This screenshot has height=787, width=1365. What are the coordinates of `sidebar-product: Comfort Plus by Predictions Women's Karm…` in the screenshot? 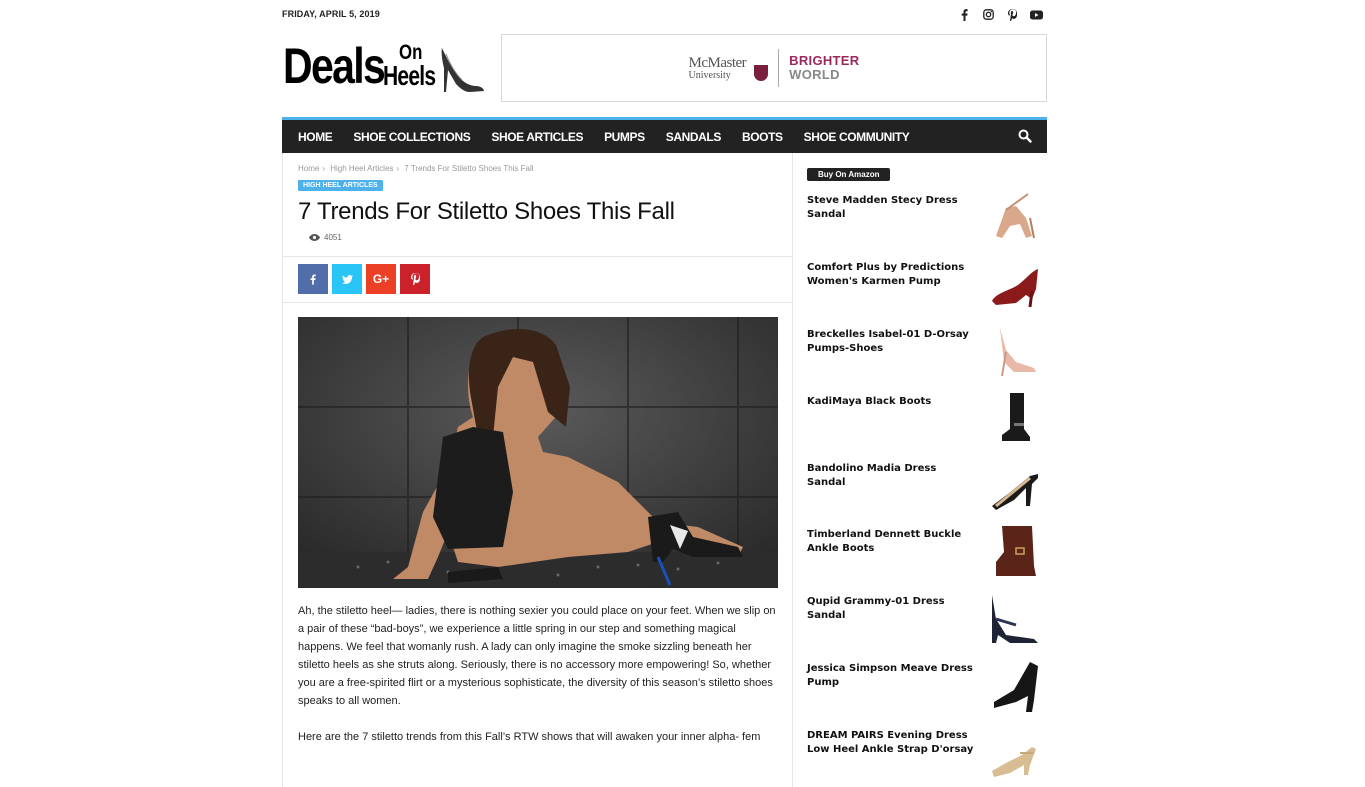 It's located at (924, 288).